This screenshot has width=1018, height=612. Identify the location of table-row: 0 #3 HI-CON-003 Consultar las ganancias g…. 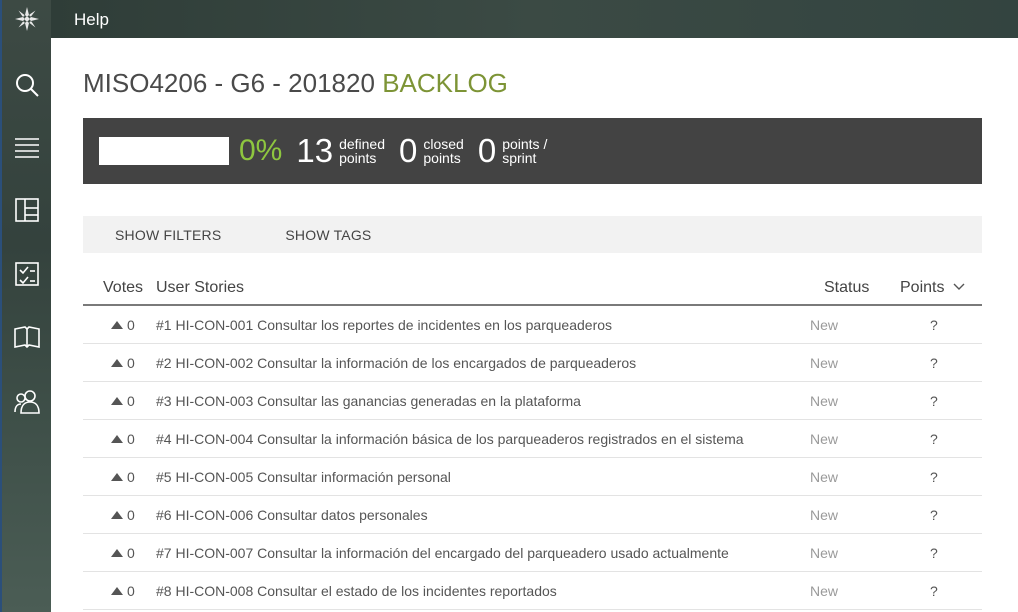
(532, 401).